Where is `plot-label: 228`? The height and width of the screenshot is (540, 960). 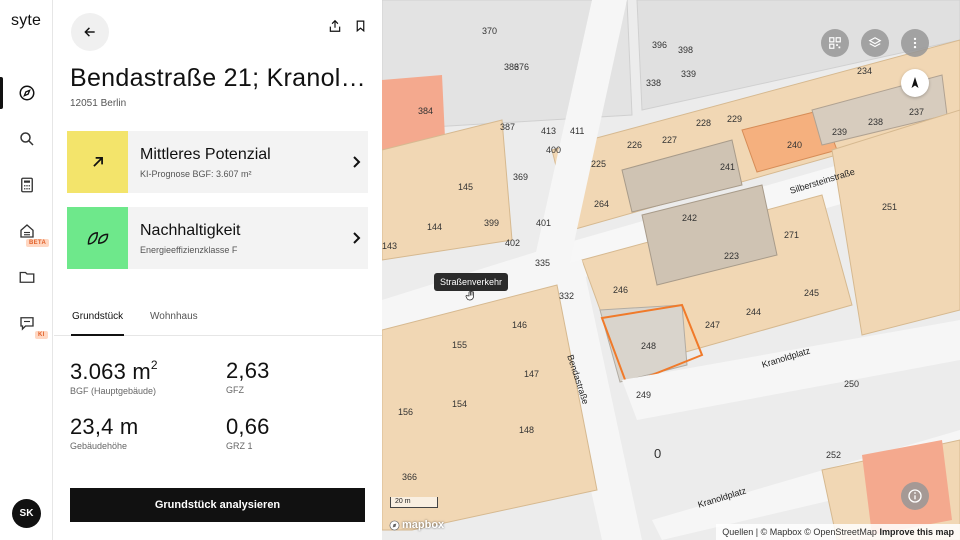
plot-label: 228 is located at coordinates (704, 123).